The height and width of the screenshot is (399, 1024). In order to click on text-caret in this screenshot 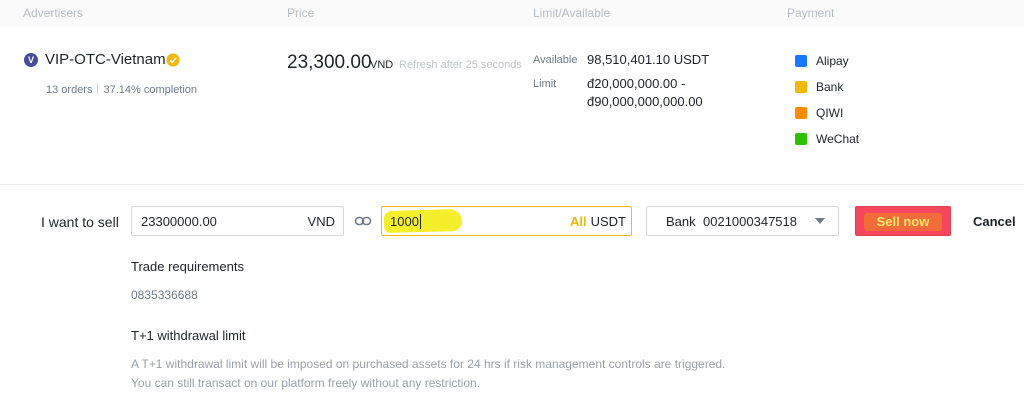, I will do `click(420, 221)`.